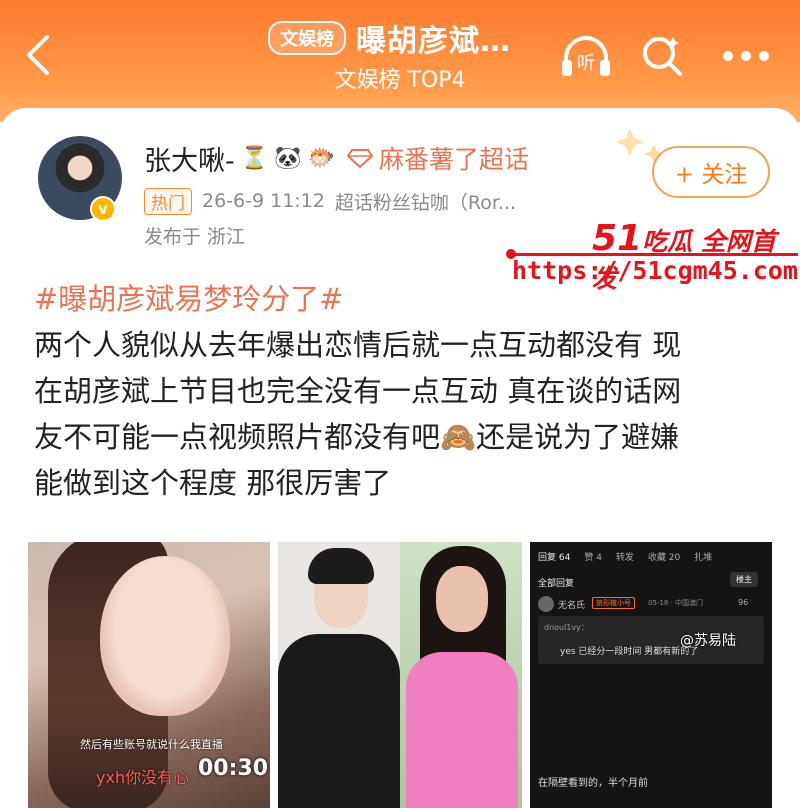 This screenshot has width=800, height=808. What do you see at coordinates (708, 641) in the screenshot?
I see `image-watermark: @苏易陆` at bounding box center [708, 641].